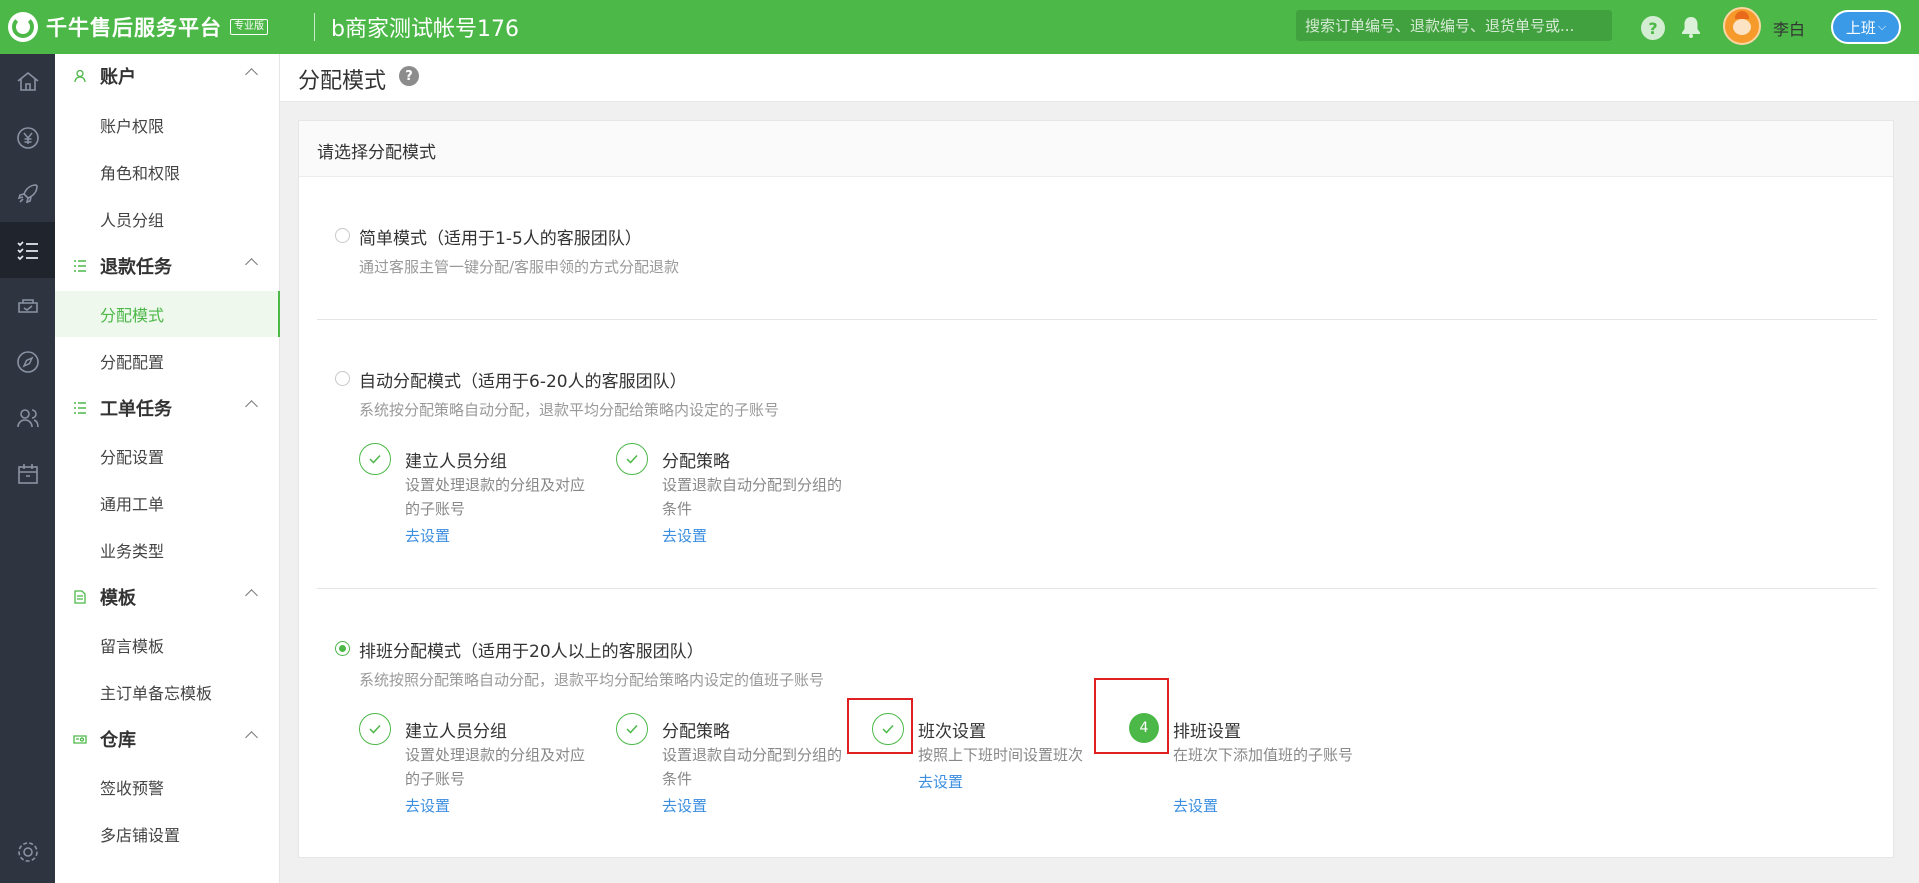 This screenshot has height=883, width=1919. Describe the element at coordinates (80, 76) in the screenshot. I see `user-icon` at that location.